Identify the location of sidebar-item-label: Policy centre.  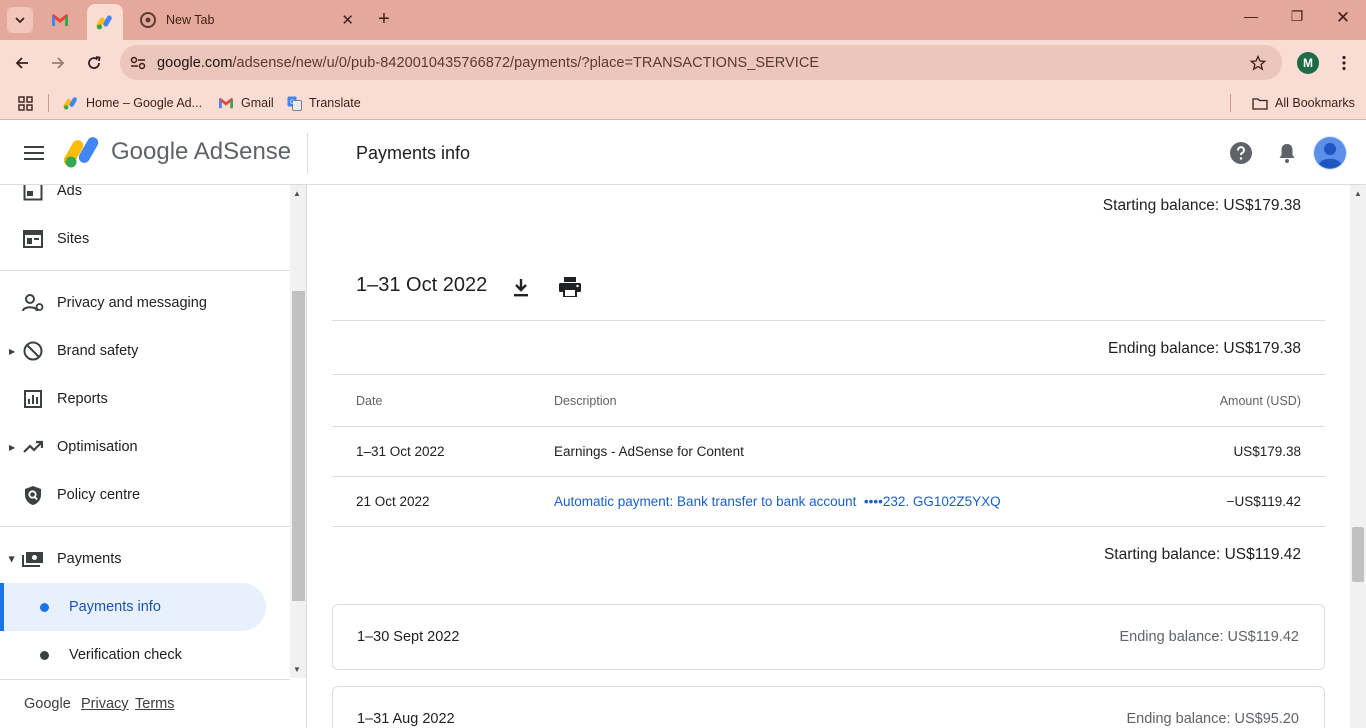
(99, 495).